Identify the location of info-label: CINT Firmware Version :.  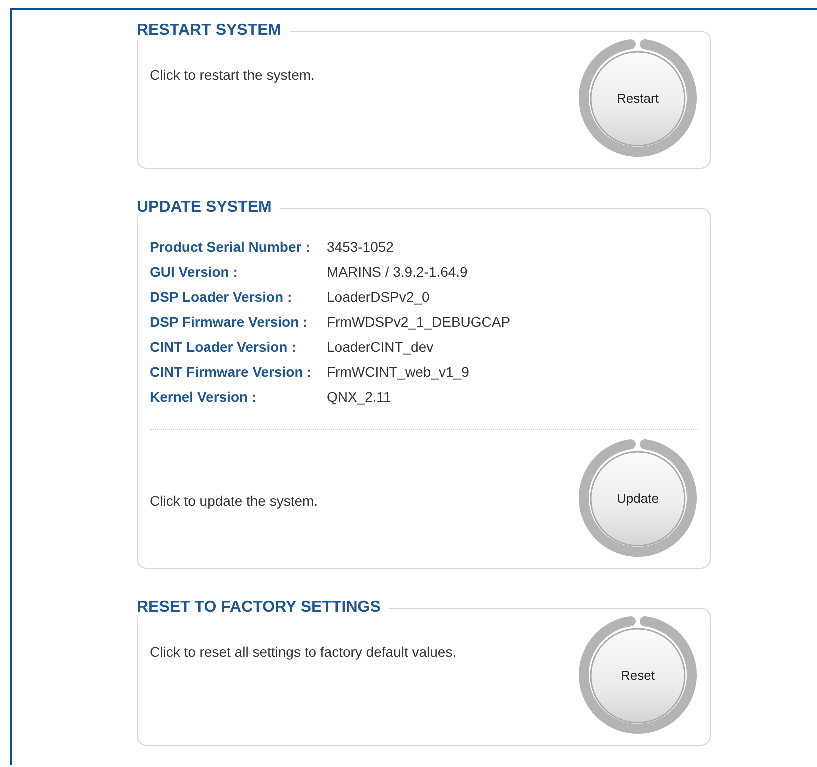
(231, 372).